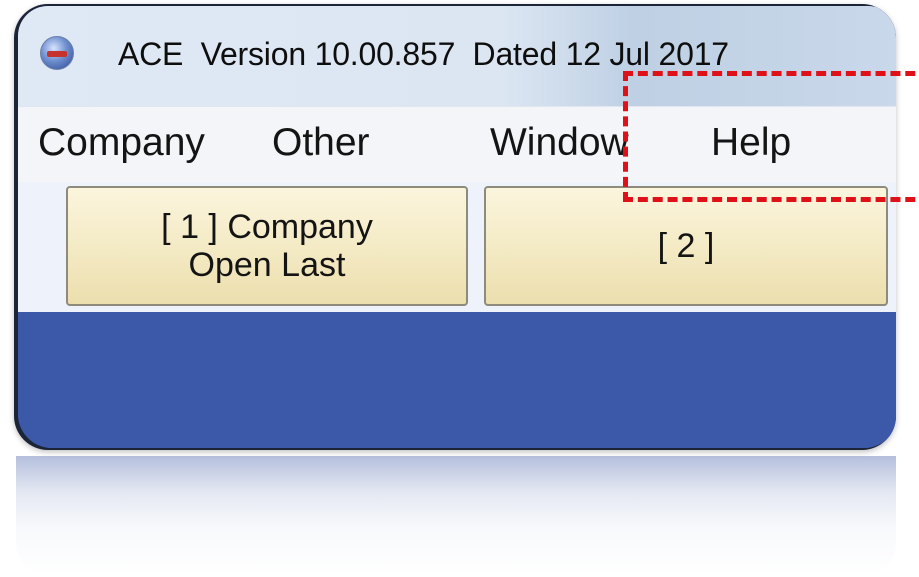 Image resolution: width=919 pixels, height=577 pixels. What do you see at coordinates (57, 53) in the screenshot?
I see `app-icon` at bounding box center [57, 53].